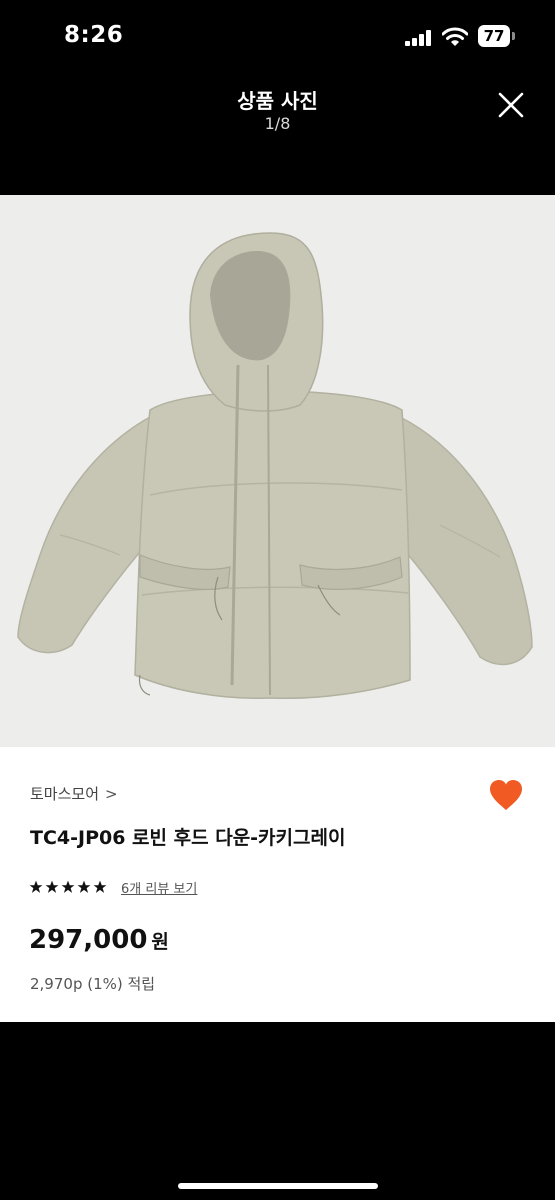 This screenshot has height=1200, width=555. Describe the element at coordinates (188, 838) in the screenshot. I see `product-name: TC4-JP06 로빈 후드 다운-카키그레이` at that location.